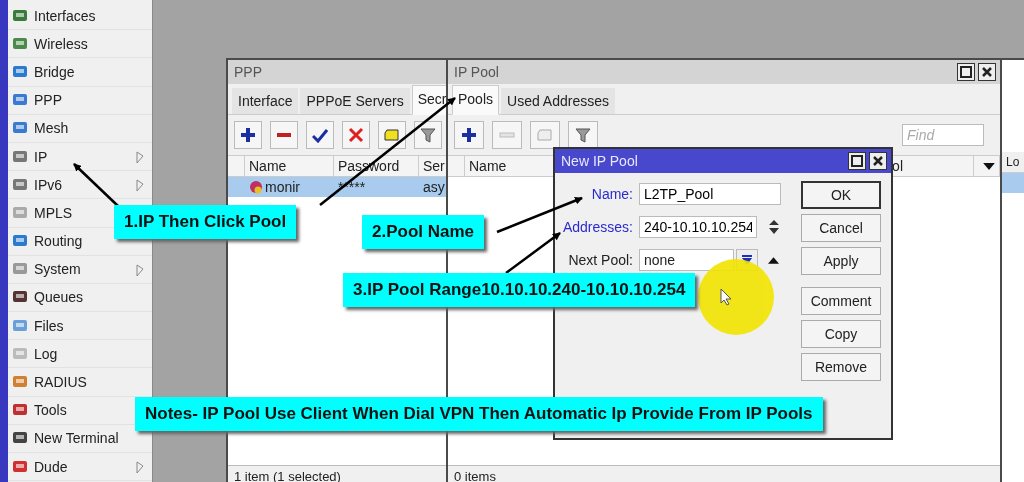 This screenshot has width=1024, height=482. I want to click on dialog-button: Cancel, so click(841, 228).